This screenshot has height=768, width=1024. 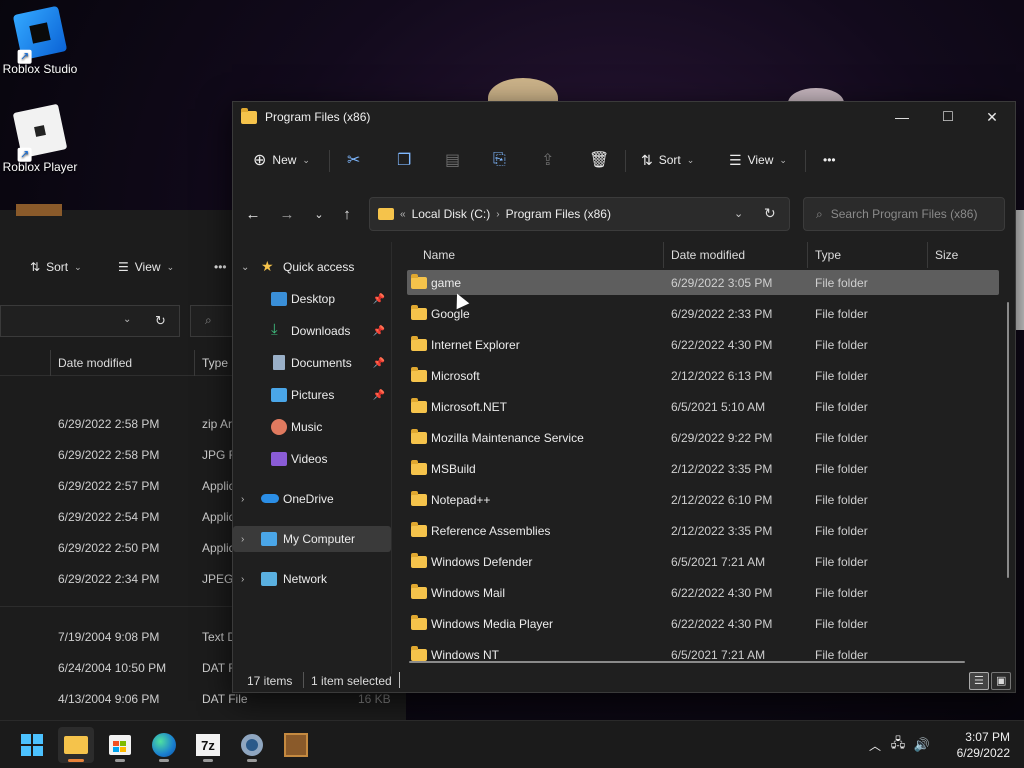 I want to click on details-view-icon: ☰, so click(x=979, y=681).